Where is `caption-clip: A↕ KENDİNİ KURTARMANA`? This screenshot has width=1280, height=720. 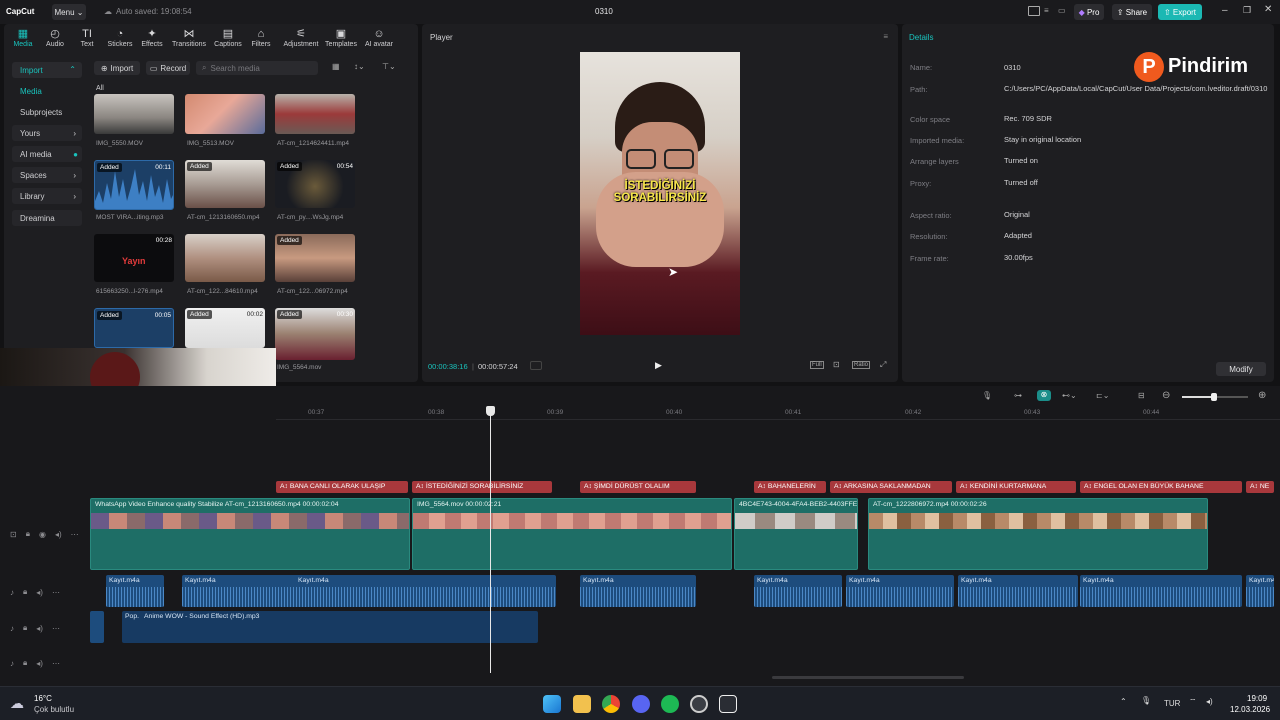
caption-clip: A↕ KENDİNİ KURTARMANA is located at coordinates (1016, 487).